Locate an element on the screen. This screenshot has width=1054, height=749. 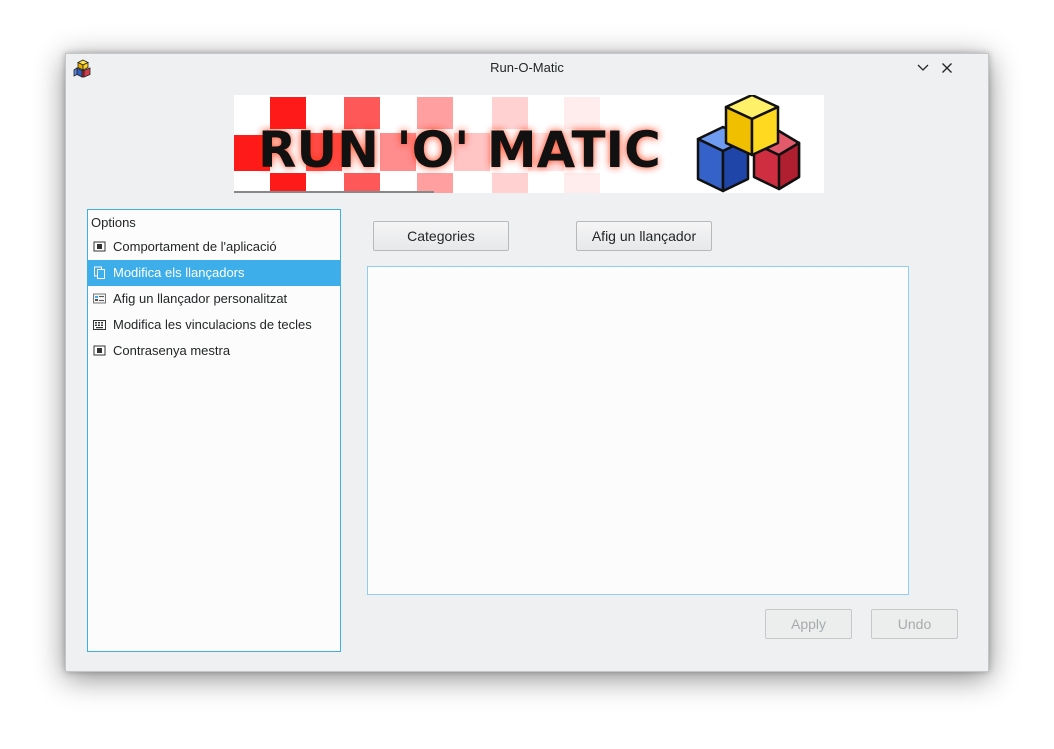
option-edit-launchers: Modifica els llançadors is located at coordinates (214, 273).